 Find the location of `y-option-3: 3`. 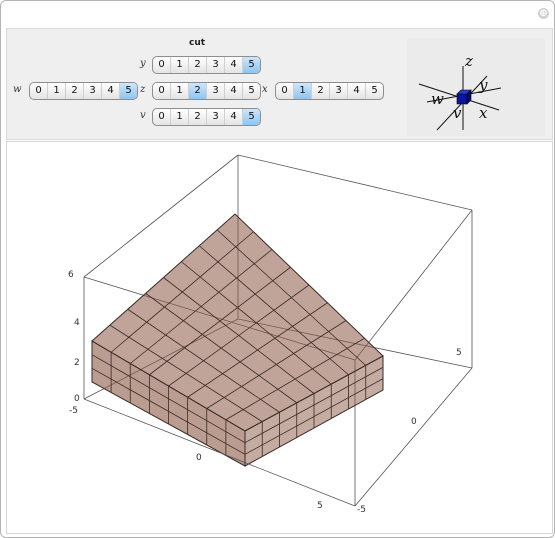

y-option-3: 3 is located at coordinates (216, 65).